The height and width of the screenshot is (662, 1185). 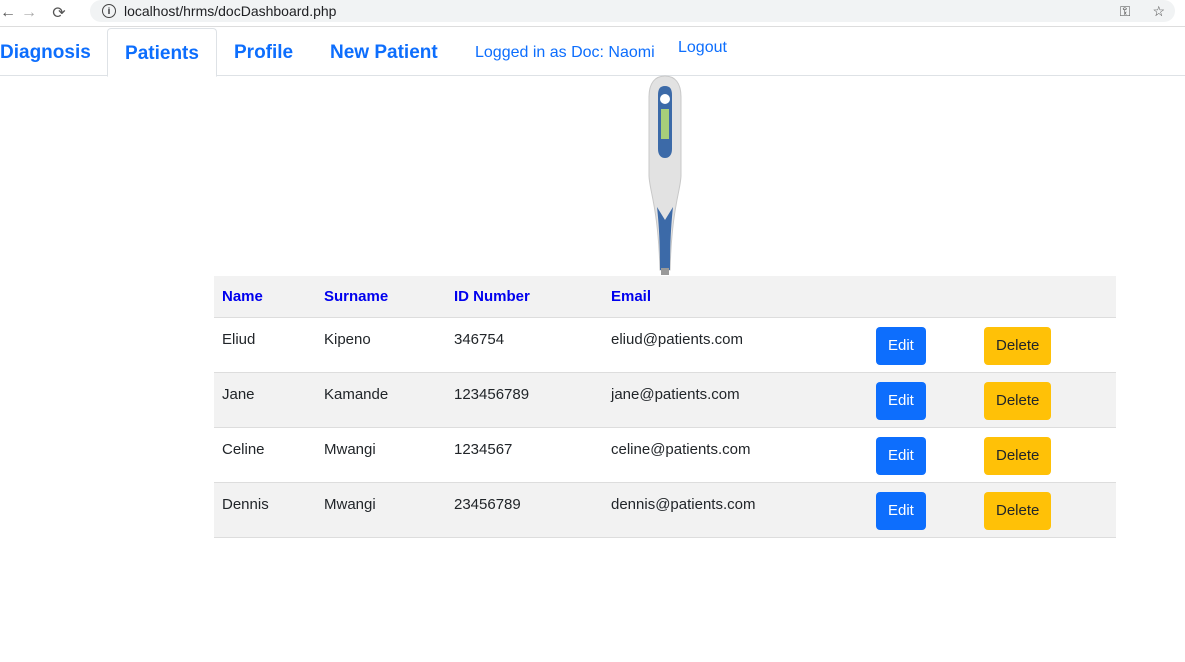 What do you see at coordinates (29, 13) in the screenshot?
I see `forward-icon: →` at bounding box center [29, 13].